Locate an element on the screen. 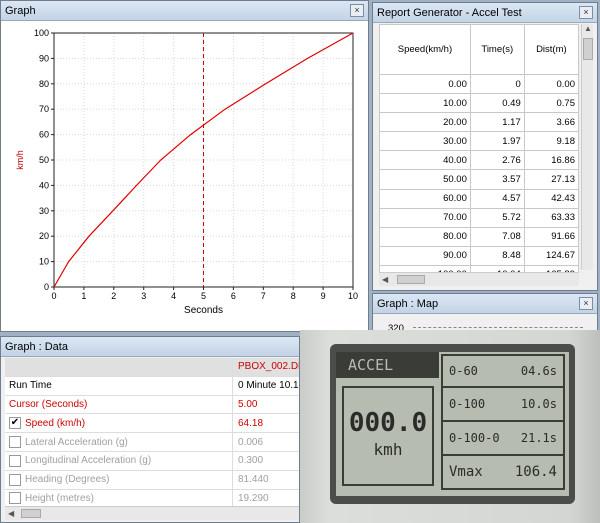 The width and height of the screenshot is (600, 523). lcd-result-row: 0-100 10.0s is located at coordinates (503, 405).